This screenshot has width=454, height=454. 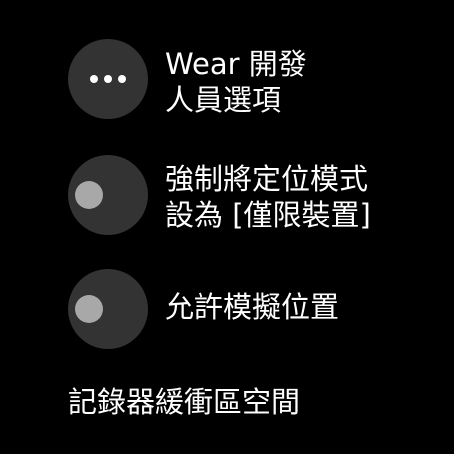 I want to click on allow-mock-locations-label: 允許模擬位置, so click(x=305, y=307).